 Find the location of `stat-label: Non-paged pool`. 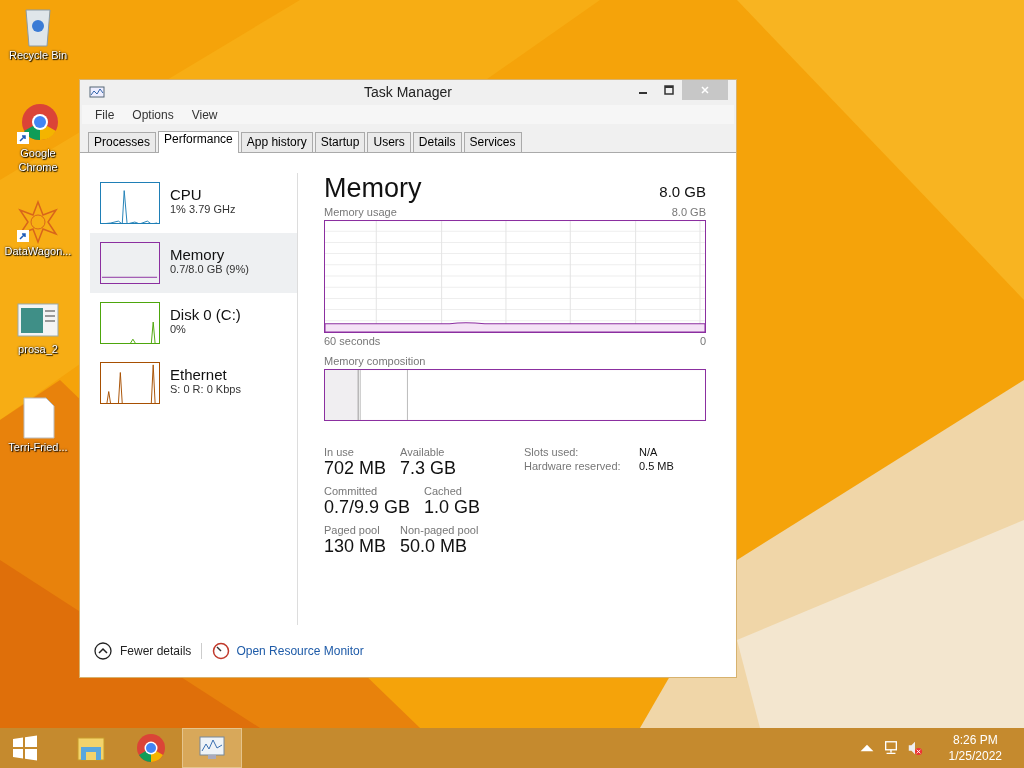

stat-label: Non-paged pool is located at coordinates (439, 530).